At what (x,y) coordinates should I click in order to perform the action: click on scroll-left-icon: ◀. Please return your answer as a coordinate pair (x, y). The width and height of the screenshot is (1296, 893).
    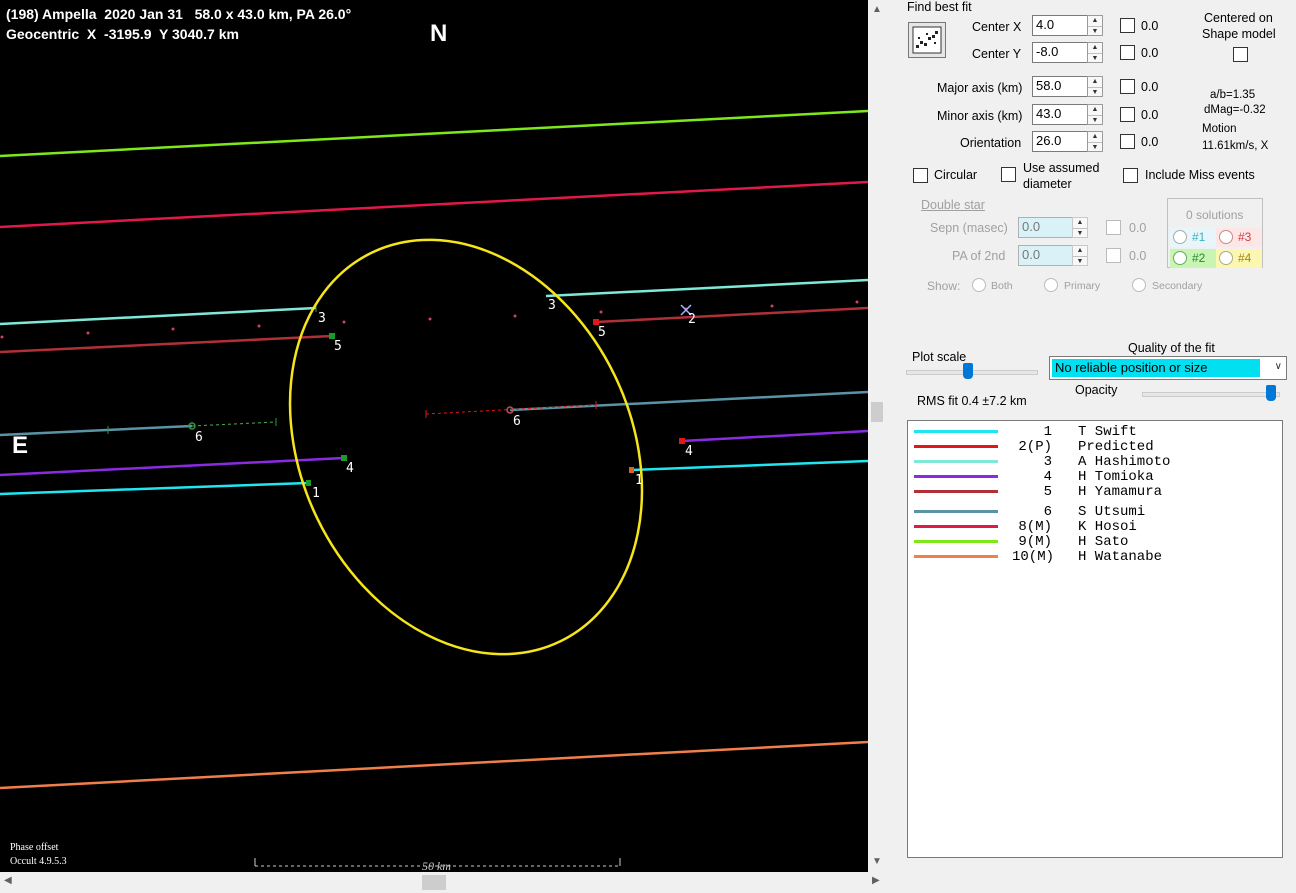
    Looking at the image, I should click on (8, 880).